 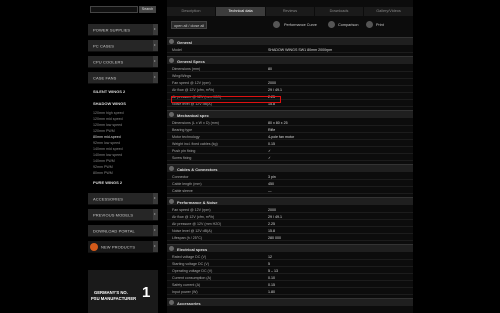 I want to click on nav-label: POWER SUPPLIES, so click(x=112, y=29).